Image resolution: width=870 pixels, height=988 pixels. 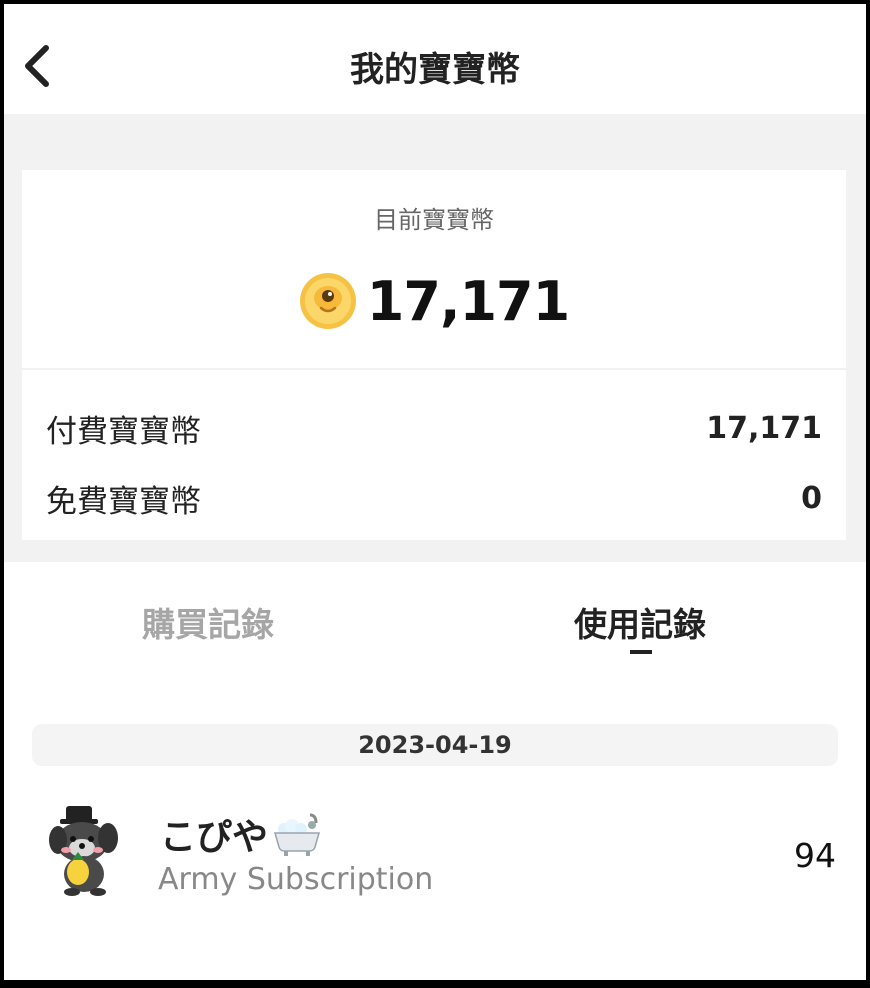 I want to click on list-item: こぴや Army Subscription 94, so click(x=435, y=854).